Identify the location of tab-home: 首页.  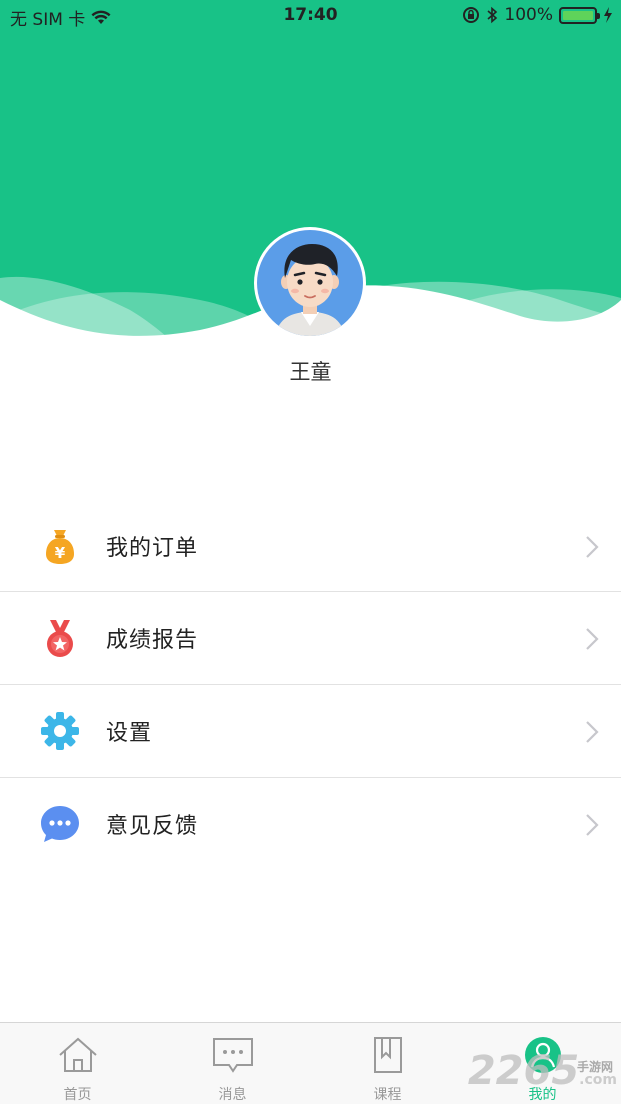
(77, 1064).